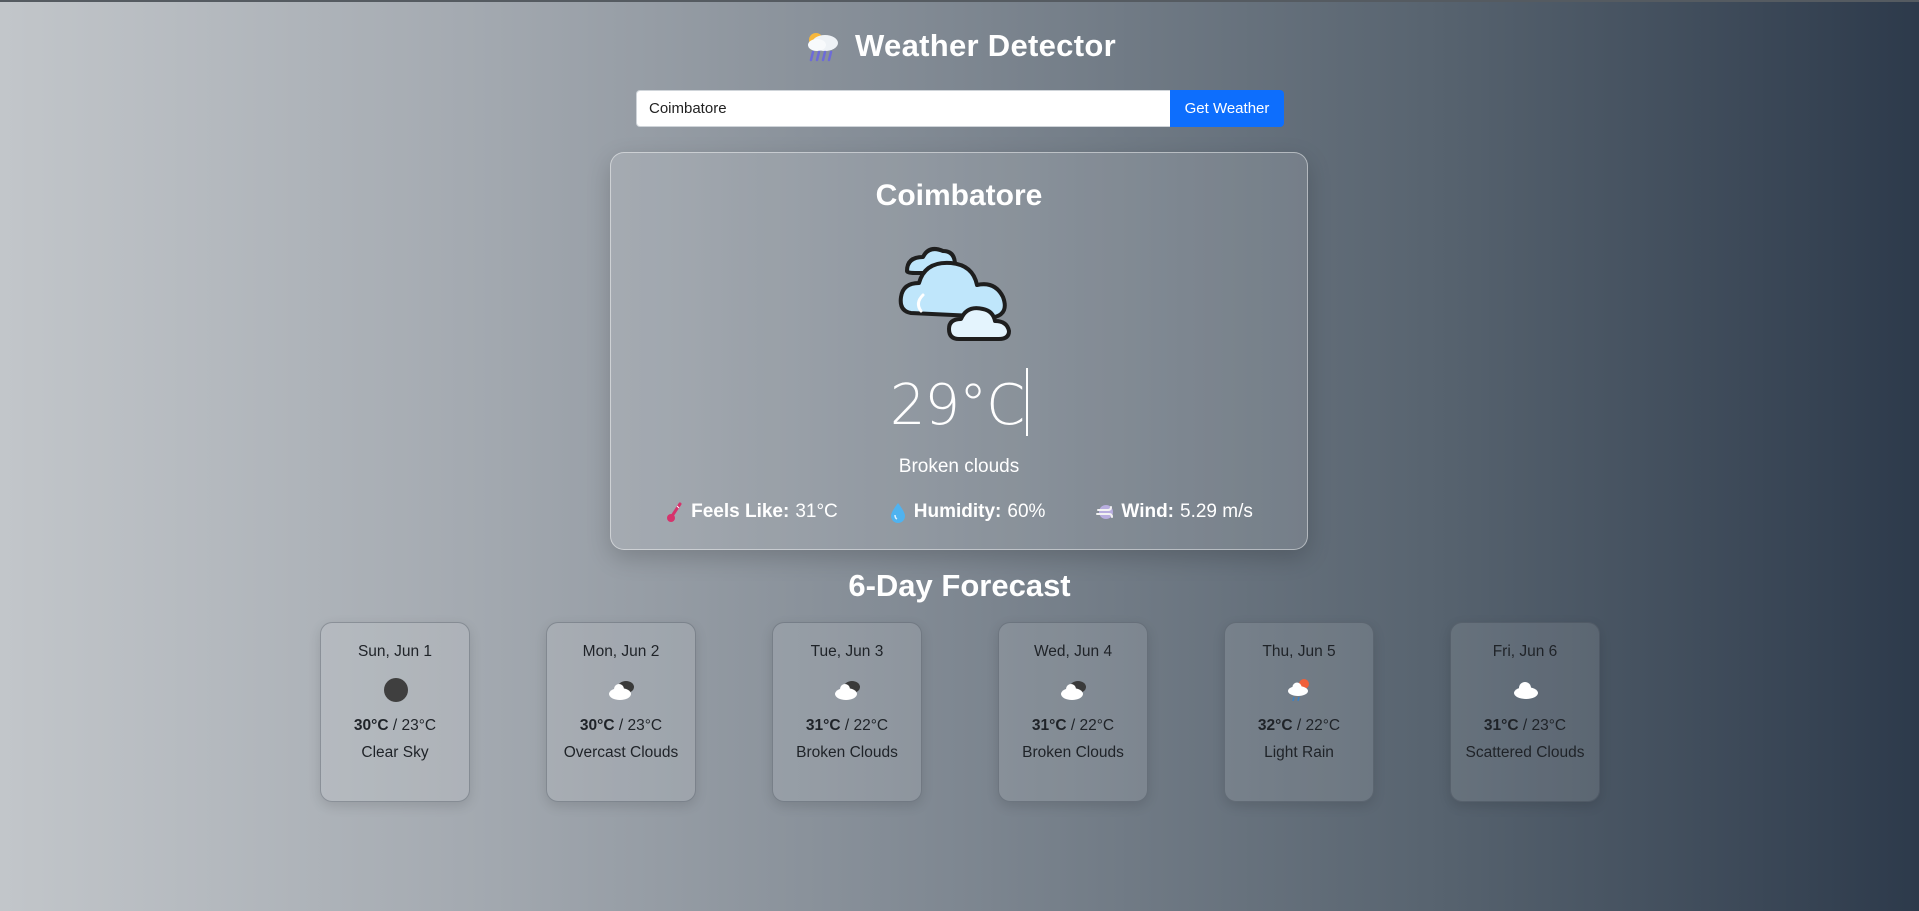  I want to click on light-rain-icon, so click(1298, 690).